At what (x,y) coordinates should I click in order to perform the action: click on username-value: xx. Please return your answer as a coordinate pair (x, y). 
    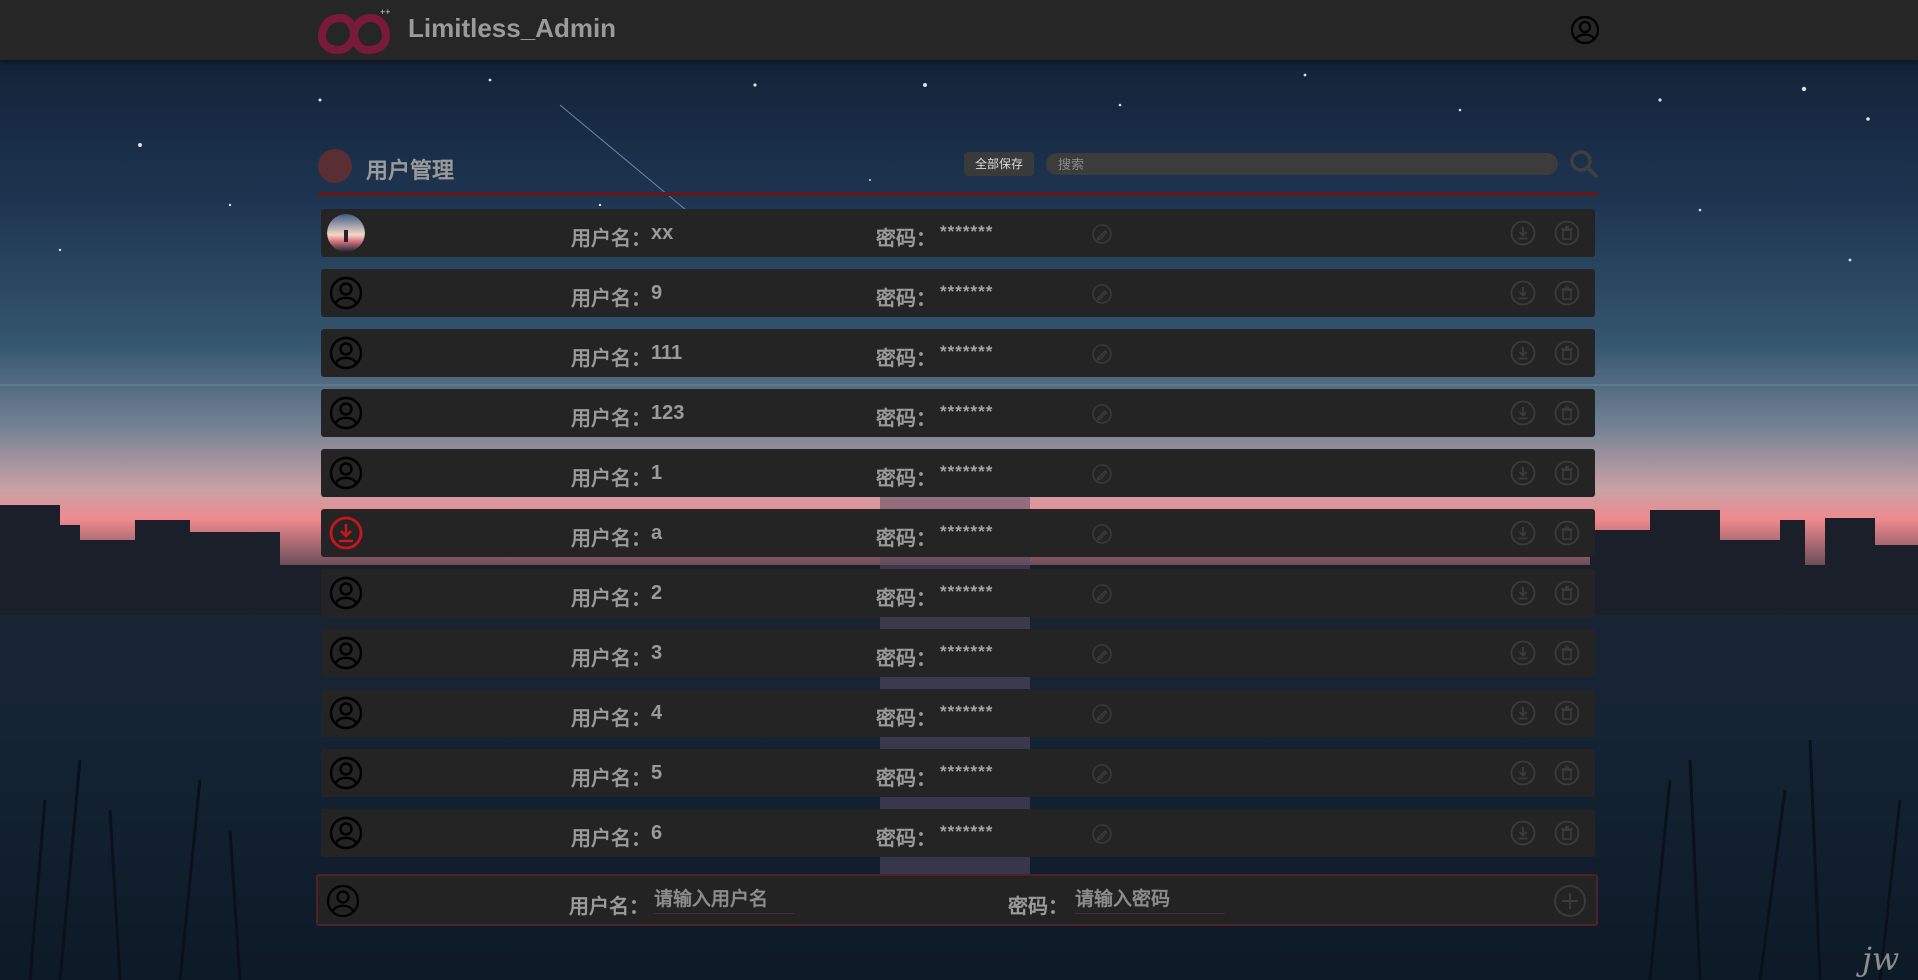
    Looking at the image, I should click on (662, 233).